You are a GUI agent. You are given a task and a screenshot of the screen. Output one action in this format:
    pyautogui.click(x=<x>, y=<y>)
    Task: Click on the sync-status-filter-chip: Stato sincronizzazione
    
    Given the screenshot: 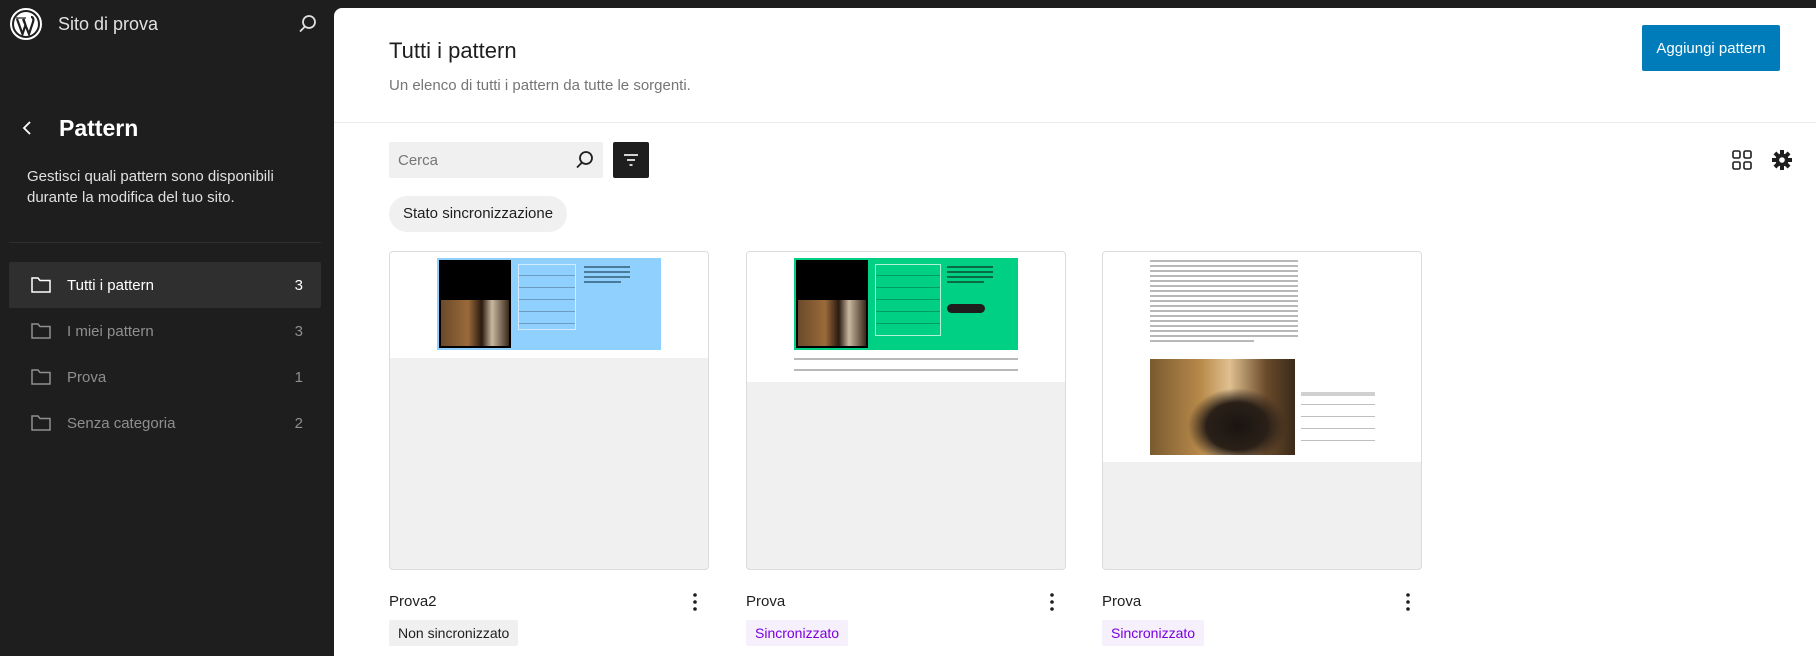 What is the action you would take?
    pyautogui.click(x=478, y=214)
    